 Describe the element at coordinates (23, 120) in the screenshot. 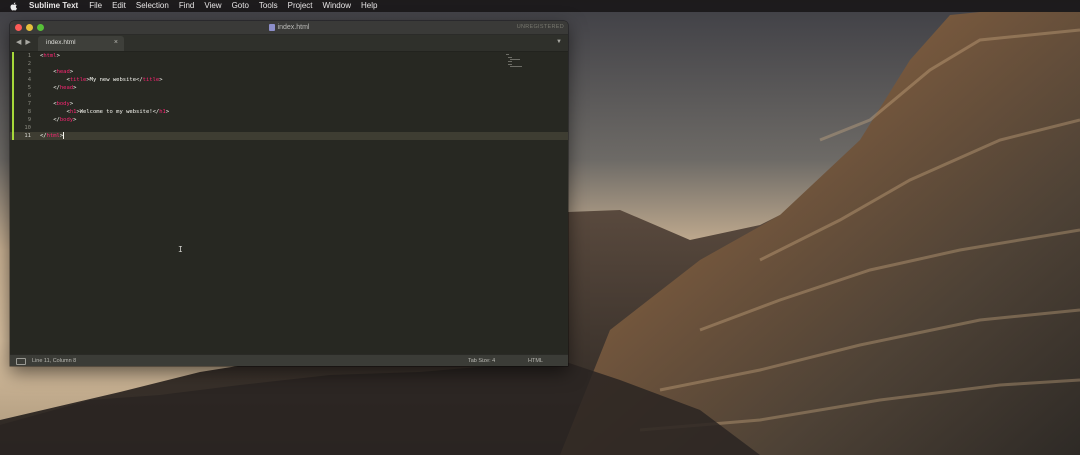

I see `line-number: 9` at that location.